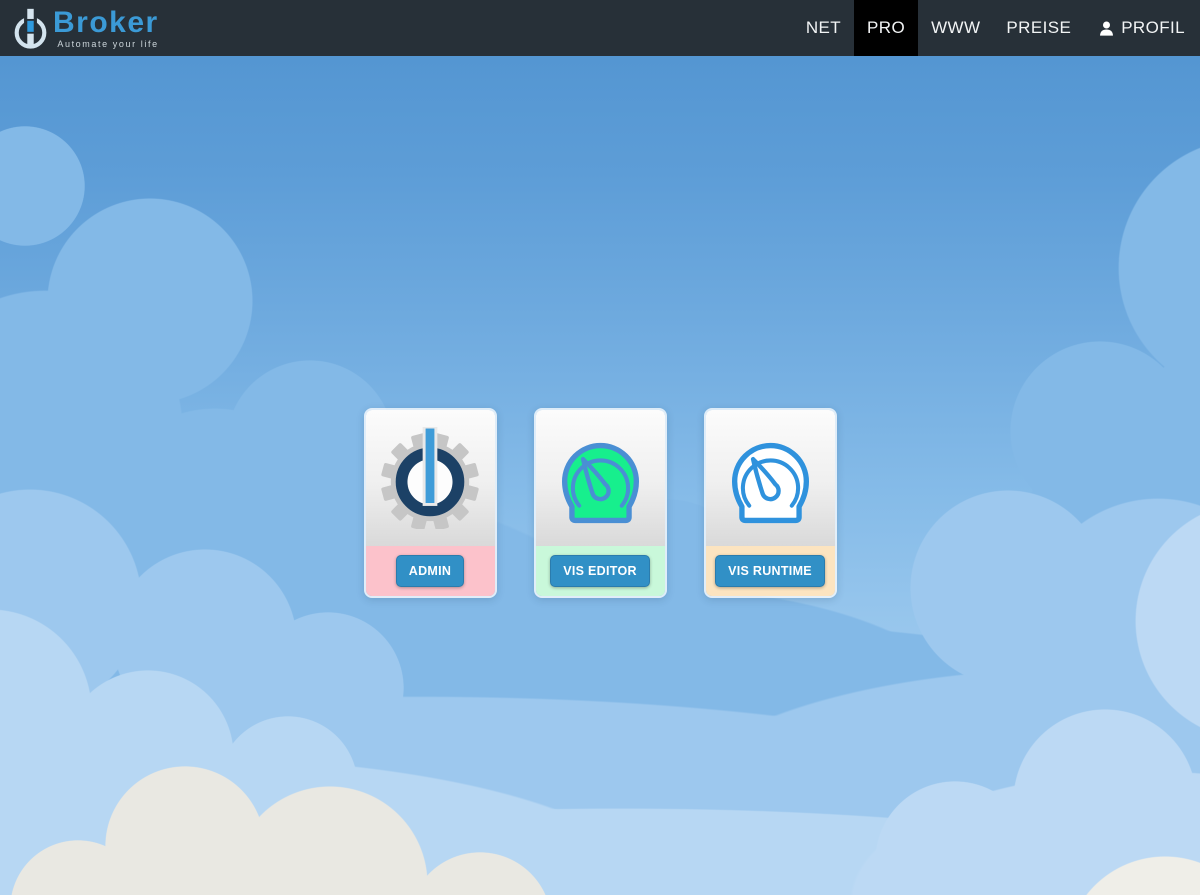 This screenshot has width=1200, height=895. I want to click on card-admin-icon-area, so click(430, 478).